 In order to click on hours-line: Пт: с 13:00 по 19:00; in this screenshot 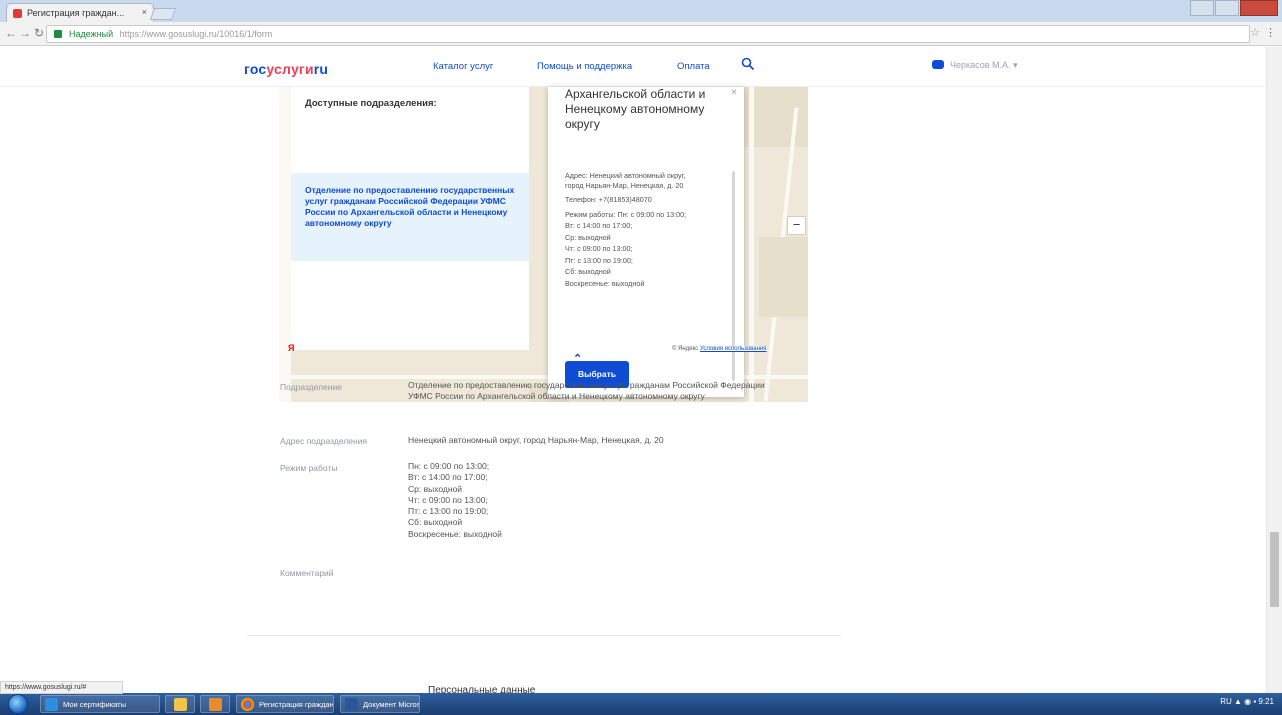, I will do `click(448, 511)`.